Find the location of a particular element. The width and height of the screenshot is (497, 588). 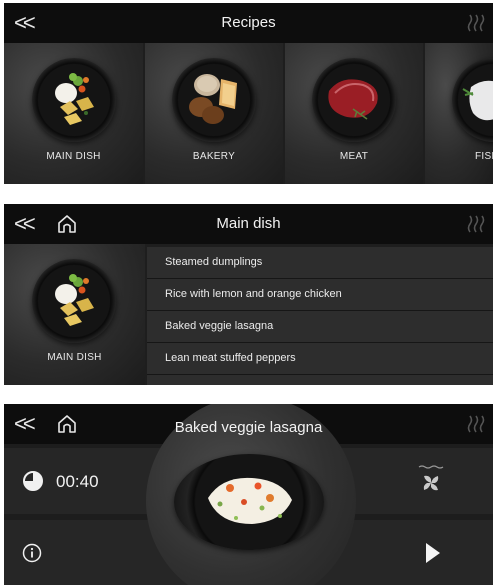

meat-food is located at coordinates (353, 99).